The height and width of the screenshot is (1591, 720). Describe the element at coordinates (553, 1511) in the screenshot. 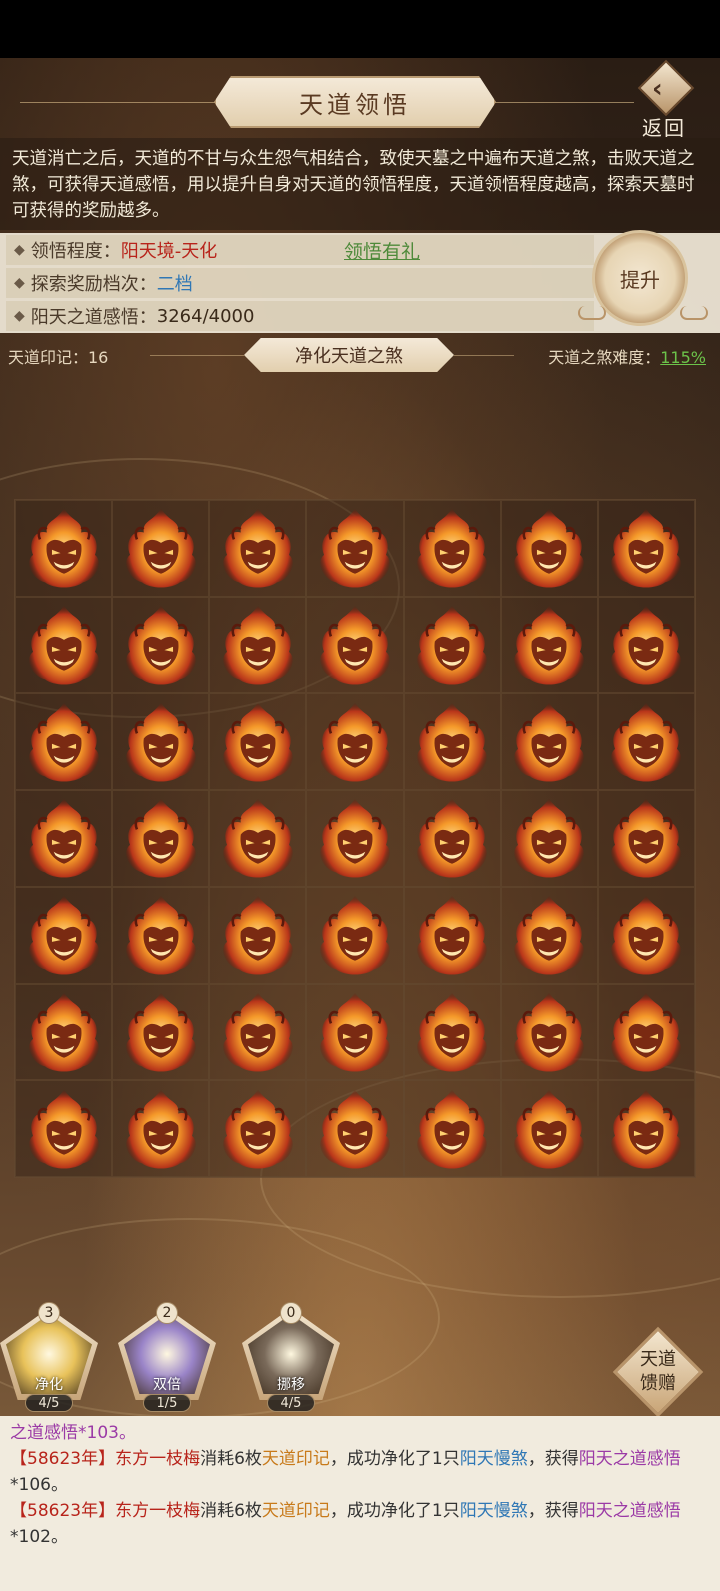

I see `log-text: ，获得` at that location.